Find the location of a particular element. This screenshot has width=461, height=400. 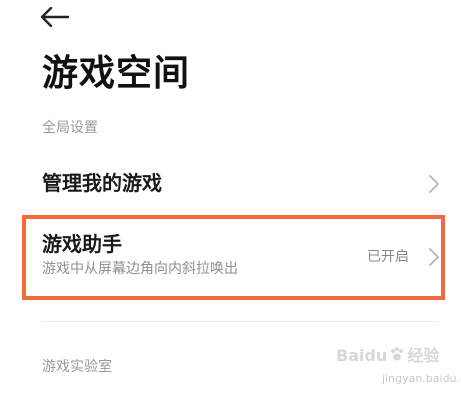

game-assistant-label: 游戏助手 is located at coordinates (82, 244).